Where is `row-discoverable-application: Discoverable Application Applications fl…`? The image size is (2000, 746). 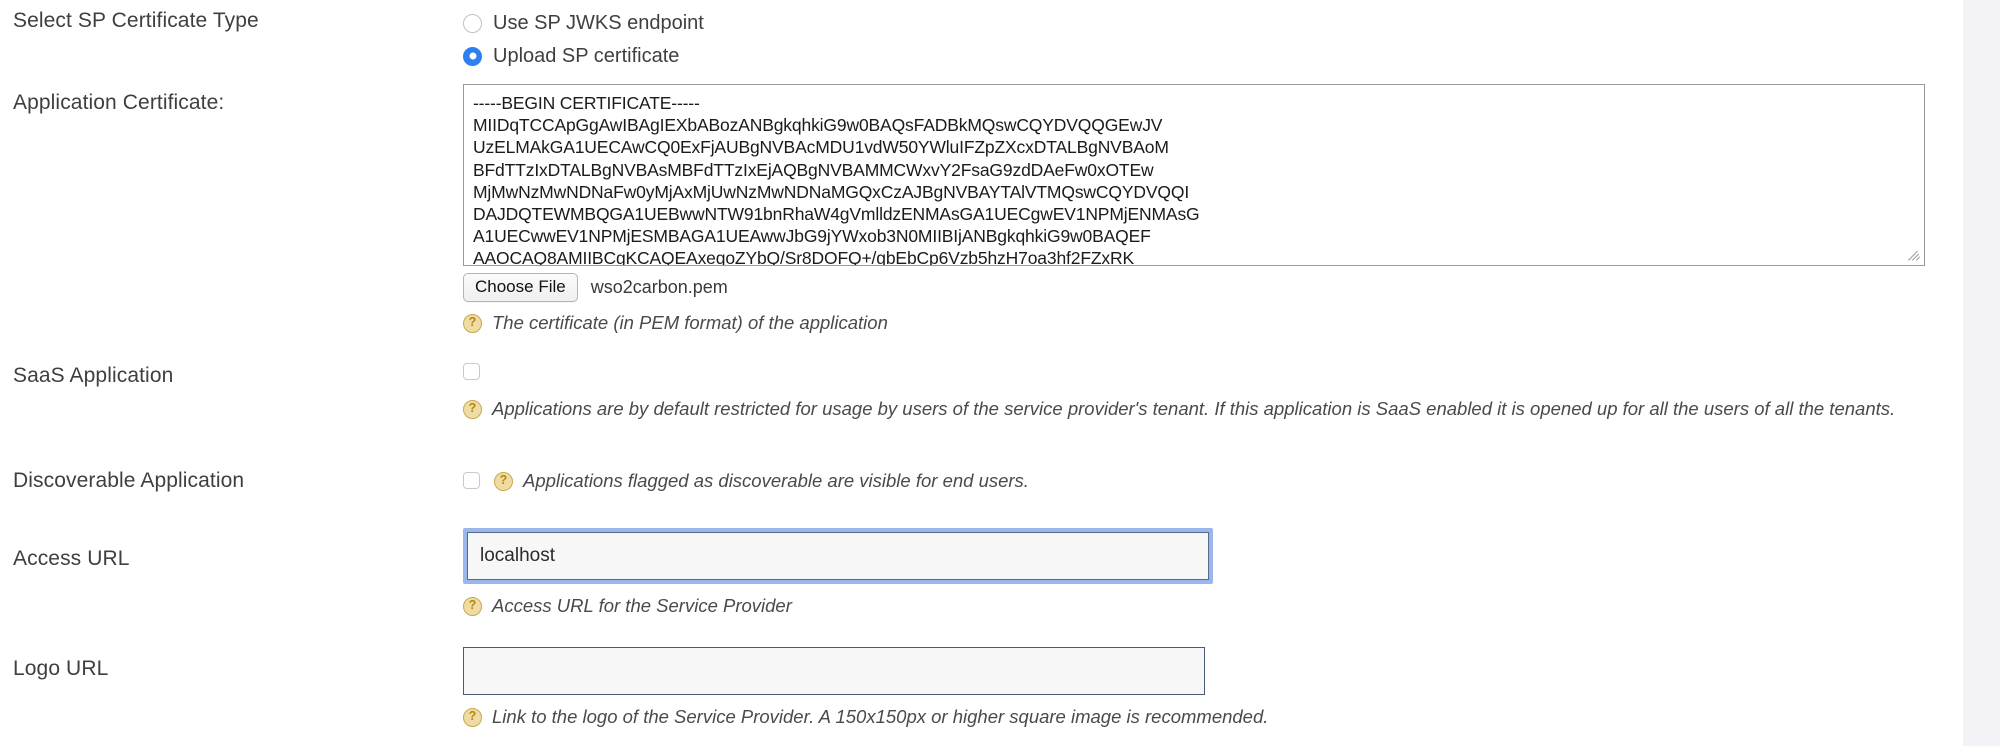
row-discoverable-application: Discoverable Application Applications fl… is located at coordinates (981, 498).